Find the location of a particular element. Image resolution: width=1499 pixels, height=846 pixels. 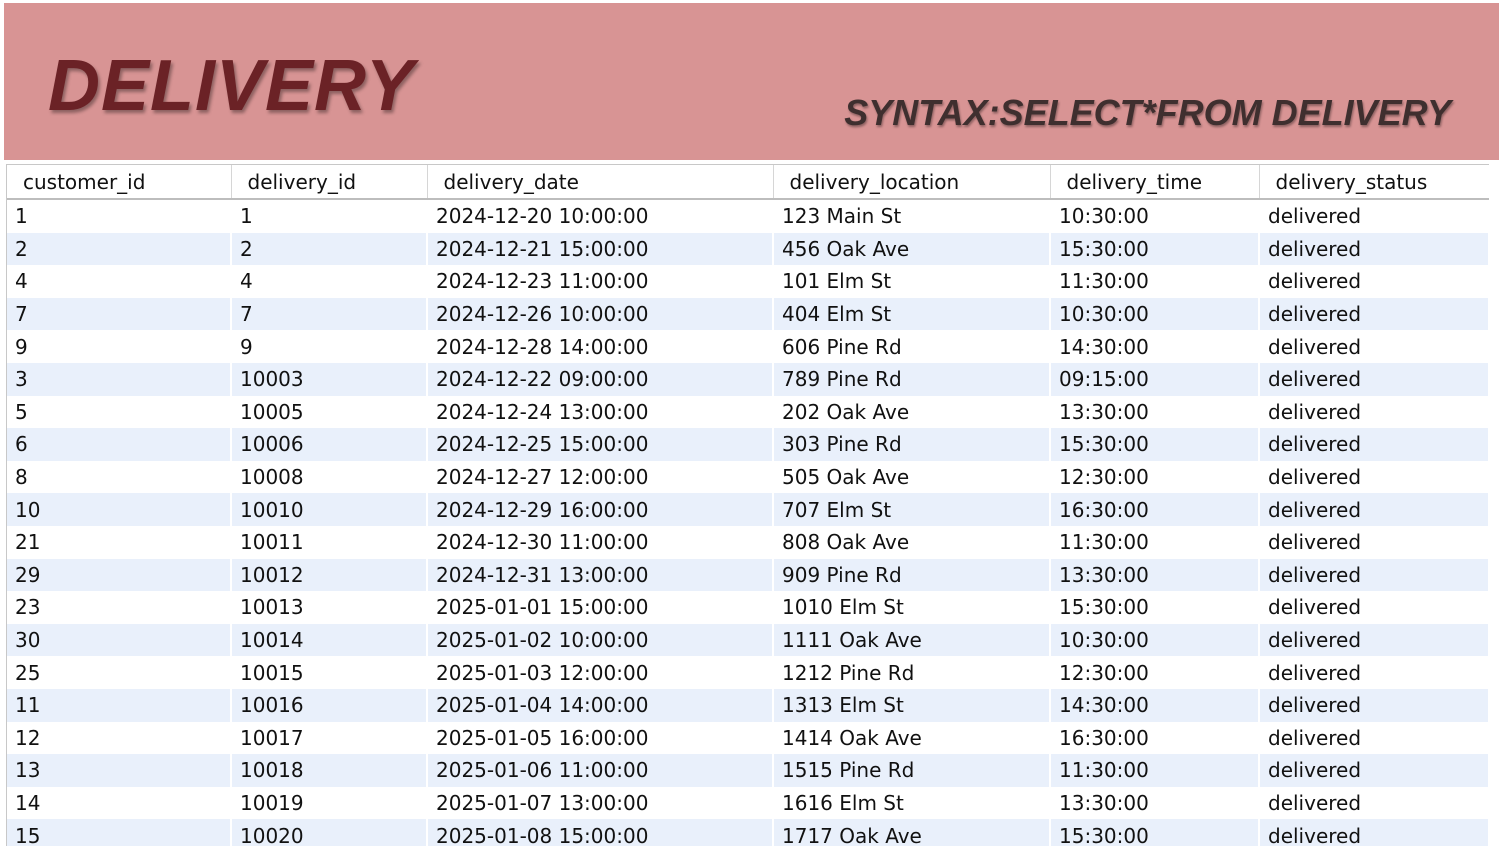

column-header-delivery-location: delivery_location is located at coordinates (912, 182).